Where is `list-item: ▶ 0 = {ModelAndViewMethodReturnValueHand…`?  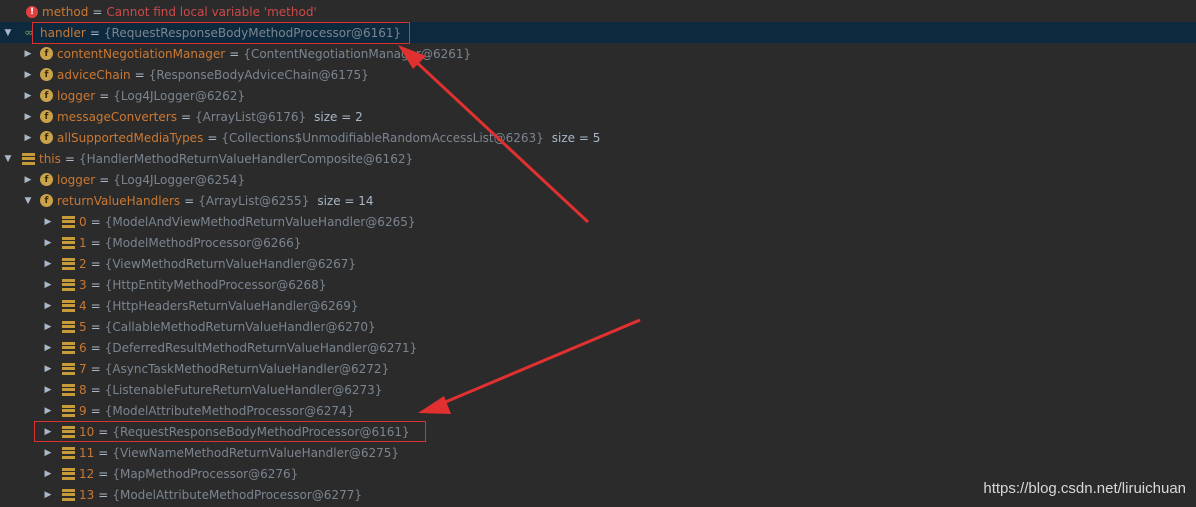
list-item: ▶ 0 = {ModelAndViewMethodReturnValueHand… is located at coordinates (598, 221).